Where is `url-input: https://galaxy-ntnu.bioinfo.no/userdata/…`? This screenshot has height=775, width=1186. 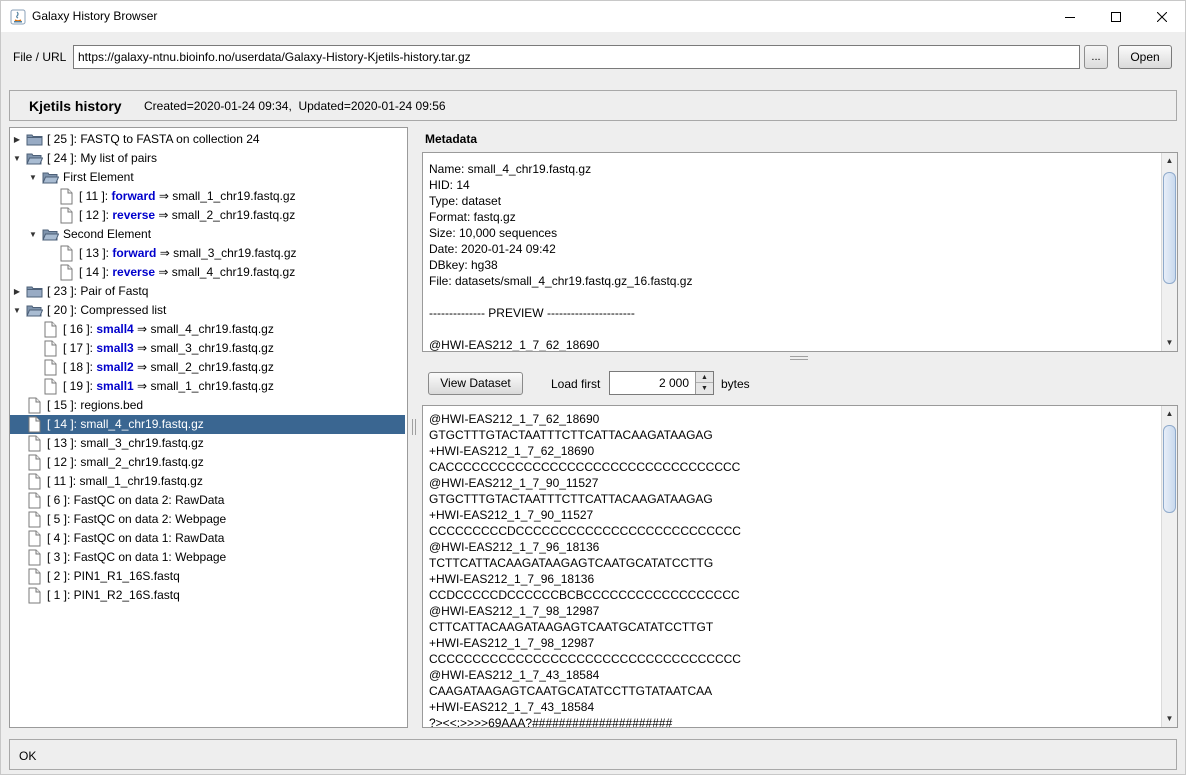
url-input: https://galaxy-ntnu.bioinfo.no/userdata/… is located at coordinates (576, 57).